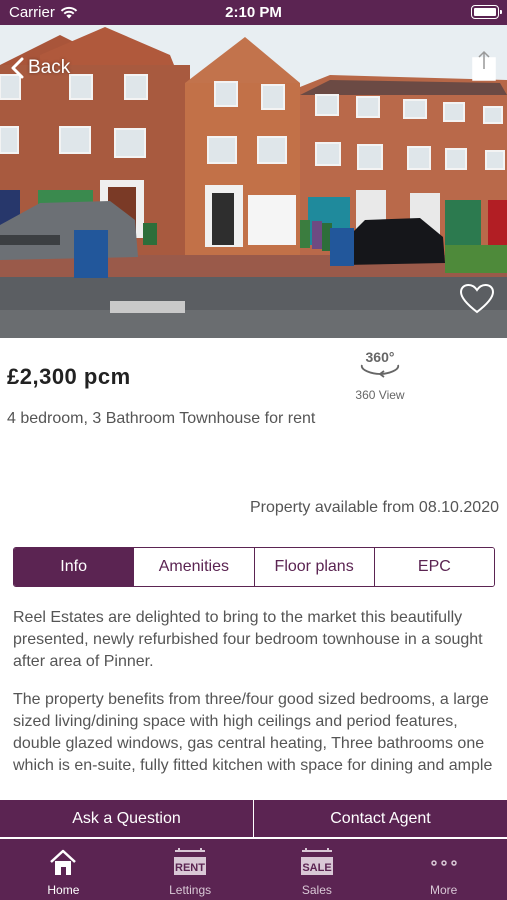 This screenshot has width=507, height=900. Describe the element at coordinates (161, 418) in the screenshot. I see `property-description: 4 bedroom, 3 Bathroom Townhouse for rent` at that location.